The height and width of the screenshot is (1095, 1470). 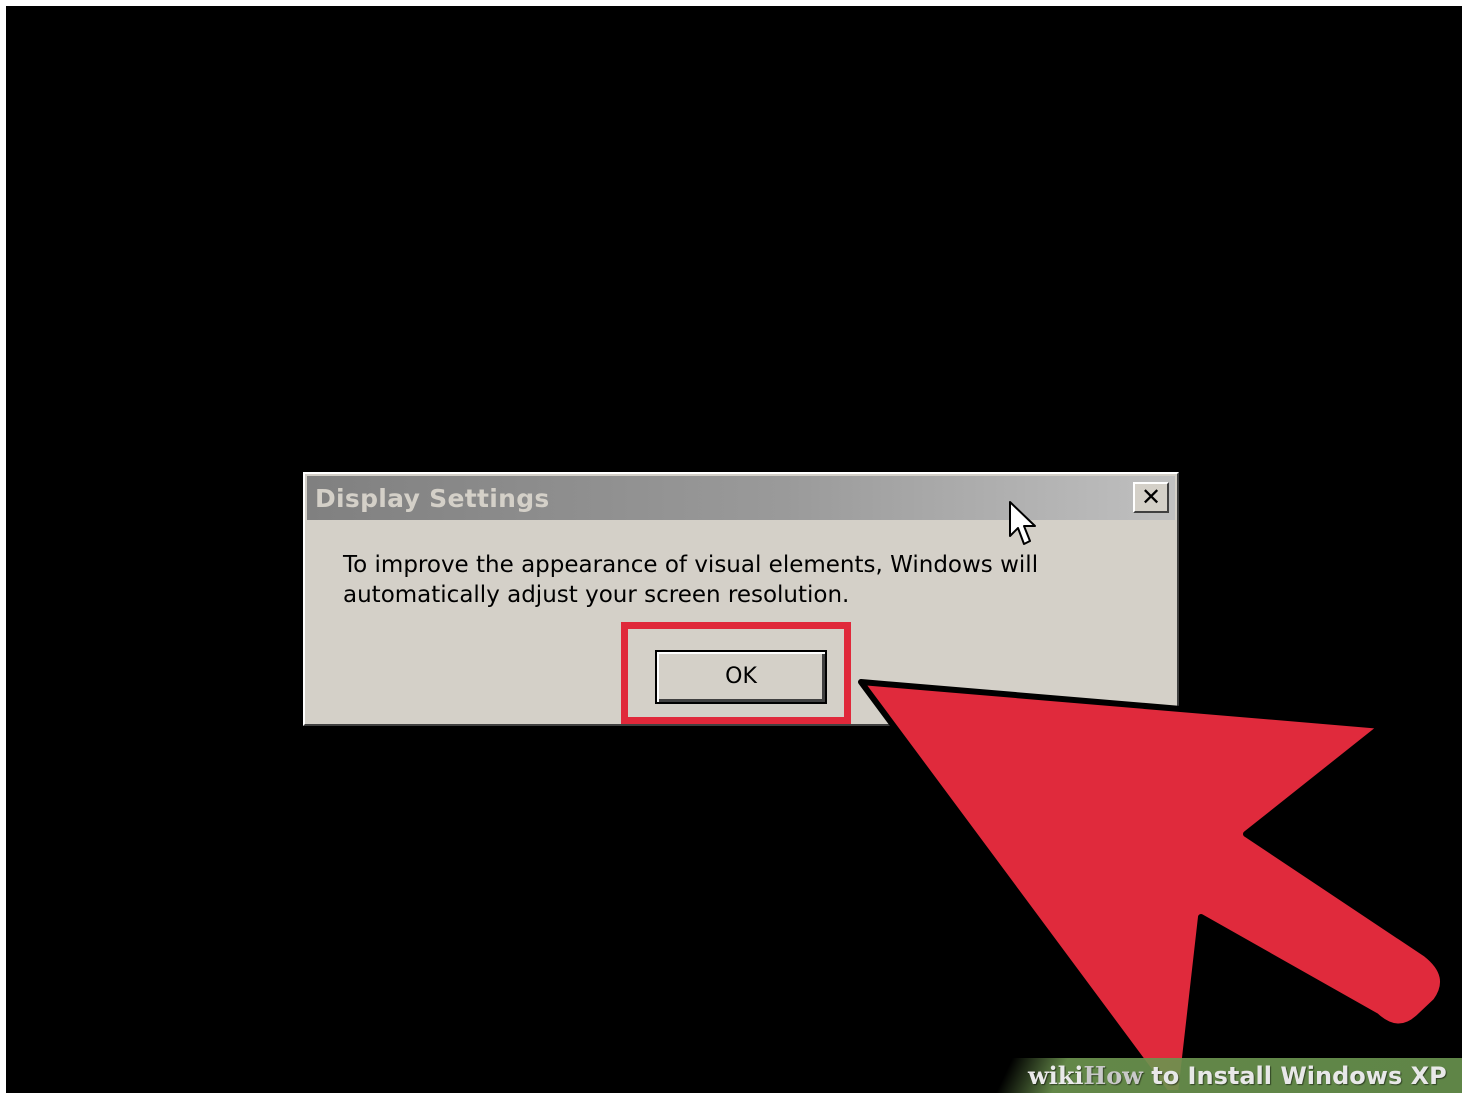 I want to click on watermark: wikiHow to Install Windows XP, so click(x=1237, y=1075).